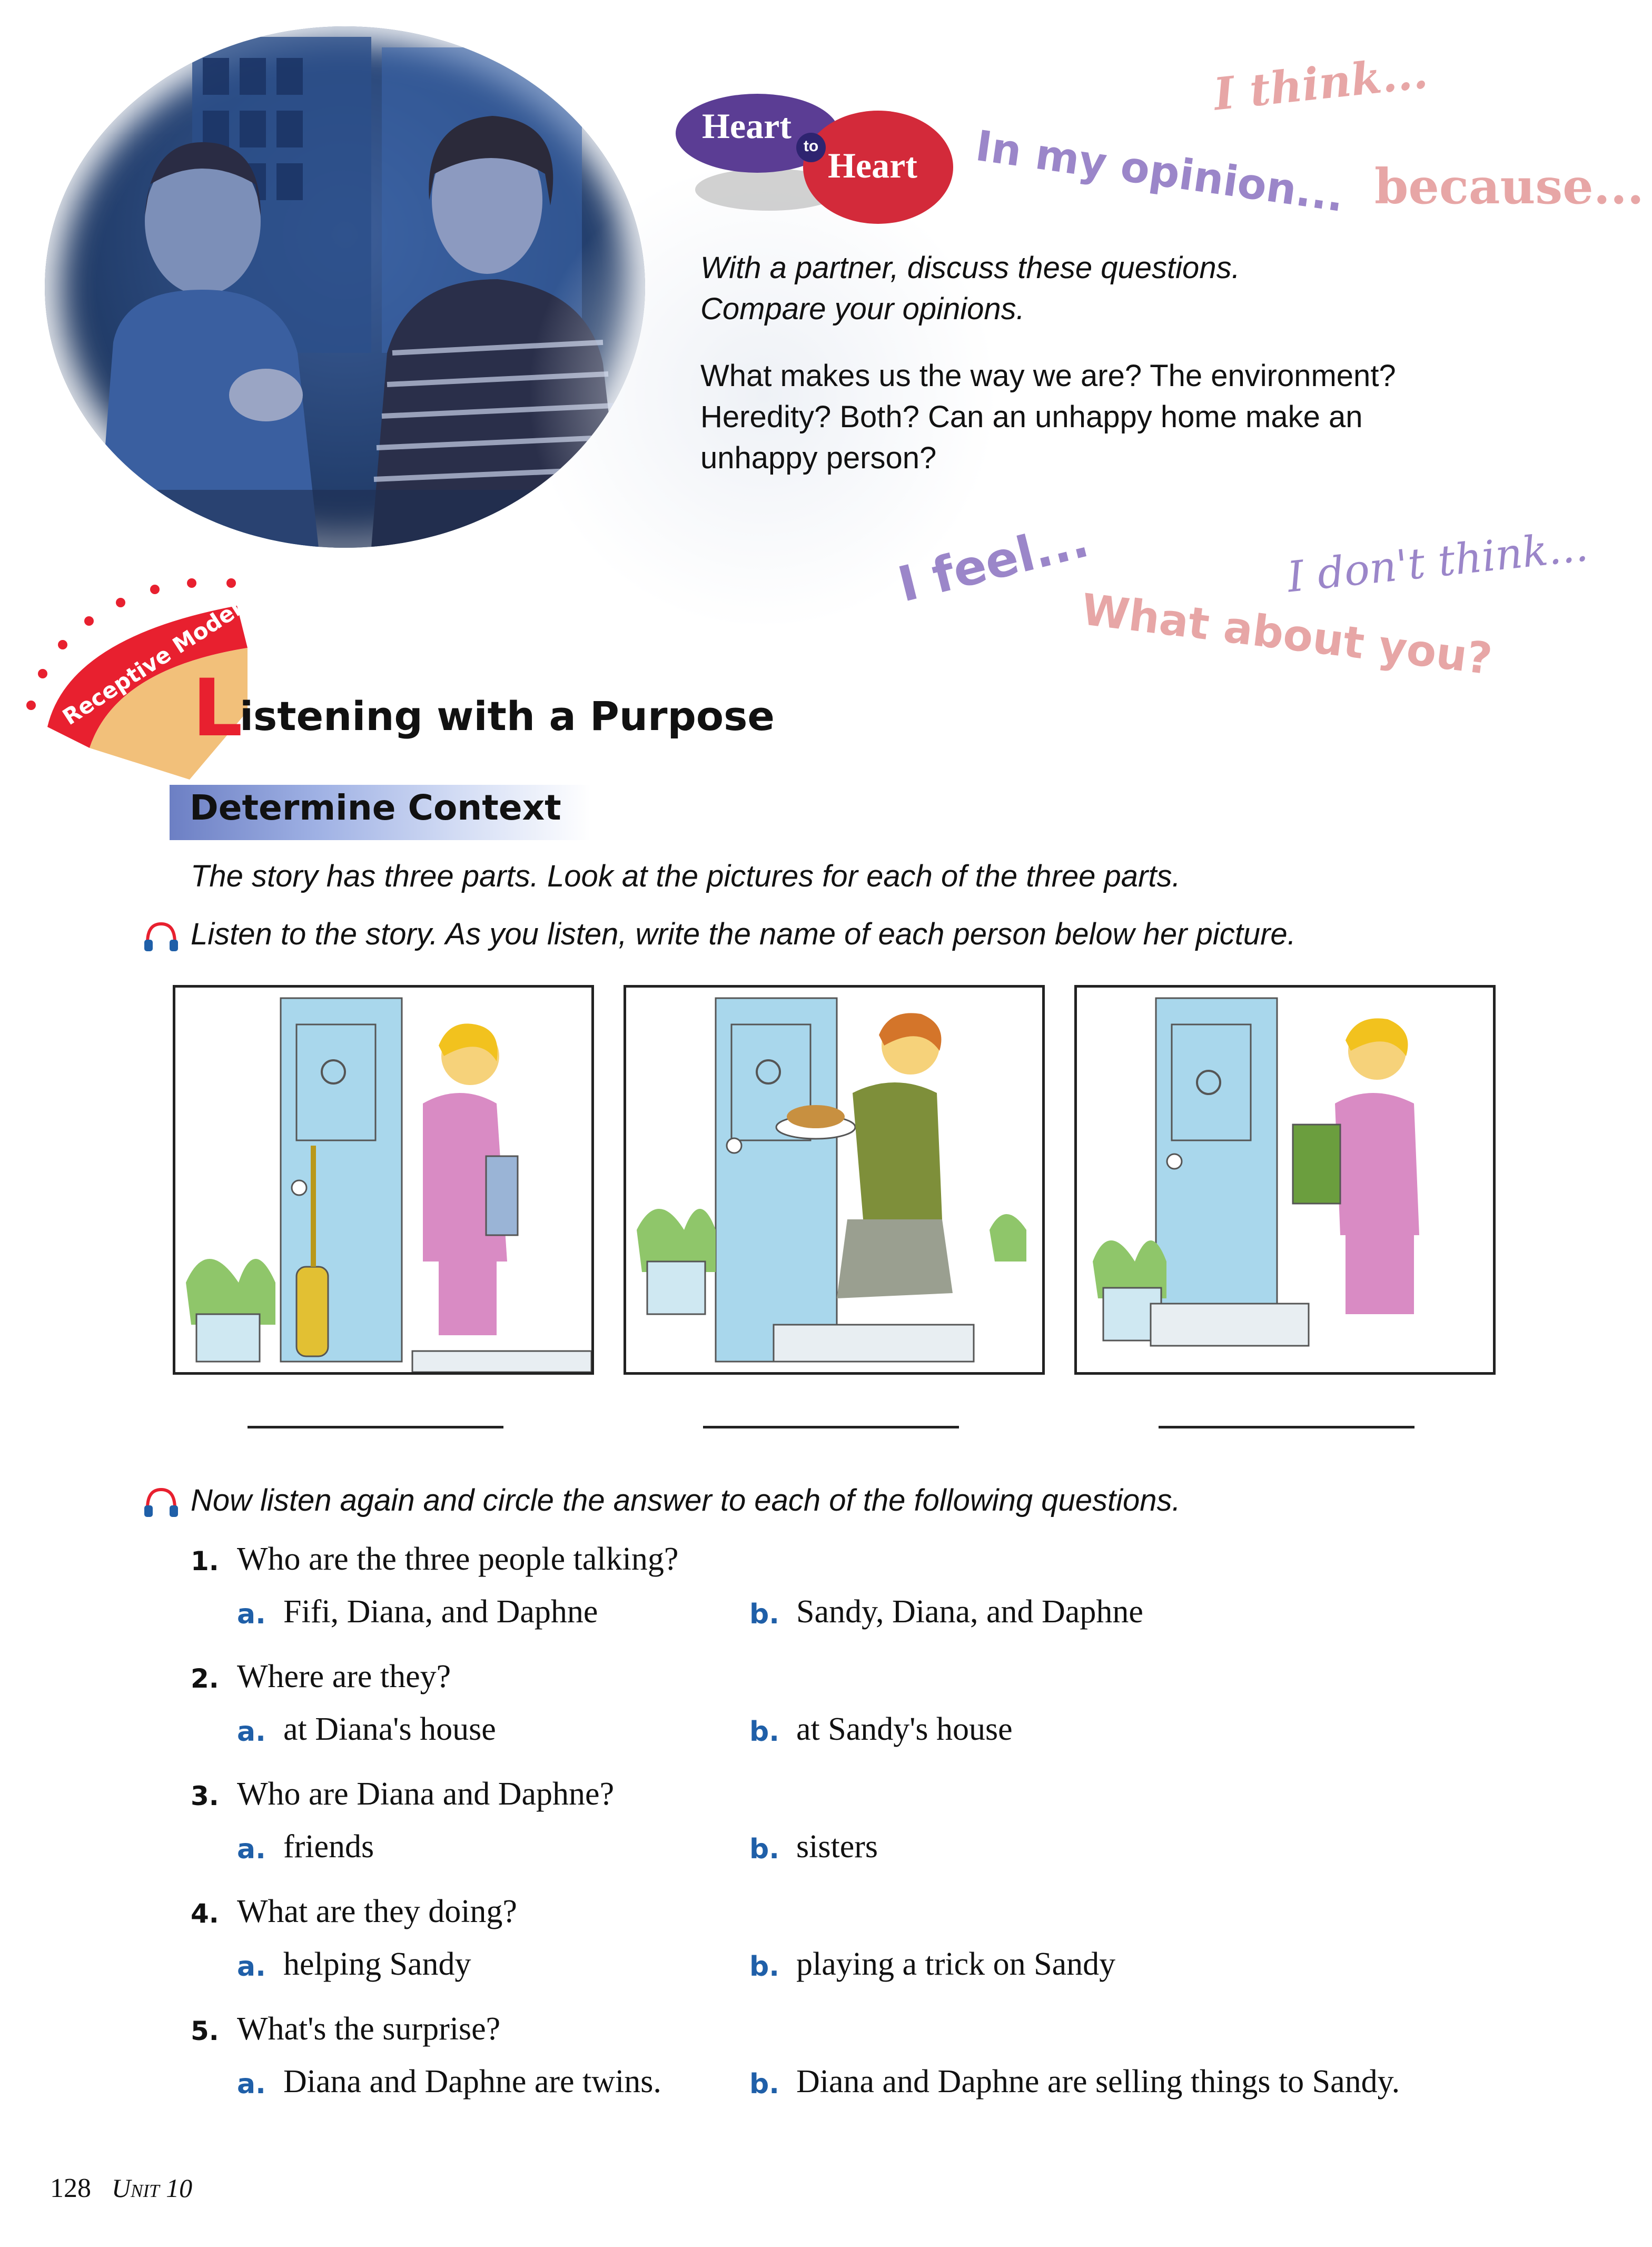  I want to click on option-b: sisters, so click(837, 1847).